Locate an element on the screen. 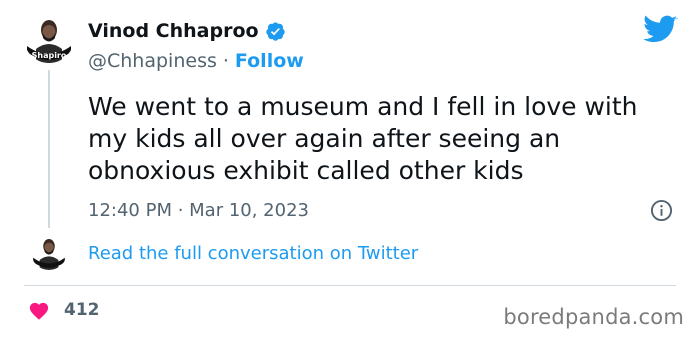 The image size is (700, 339). info-icon is located at coordinates (661, 210).